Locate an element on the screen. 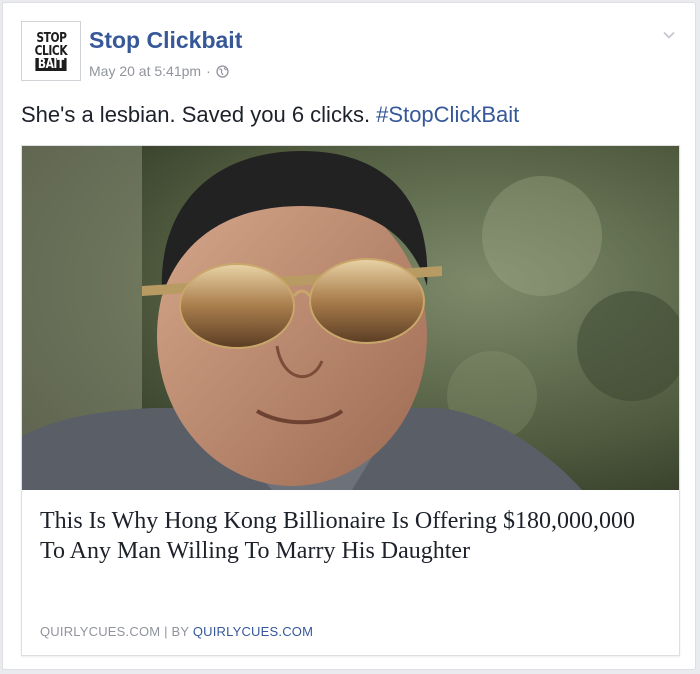 The width and height of the screenshot is (700, 674). link-domain: QUIRLYCUES.COM is located at coordinates (100, 631).